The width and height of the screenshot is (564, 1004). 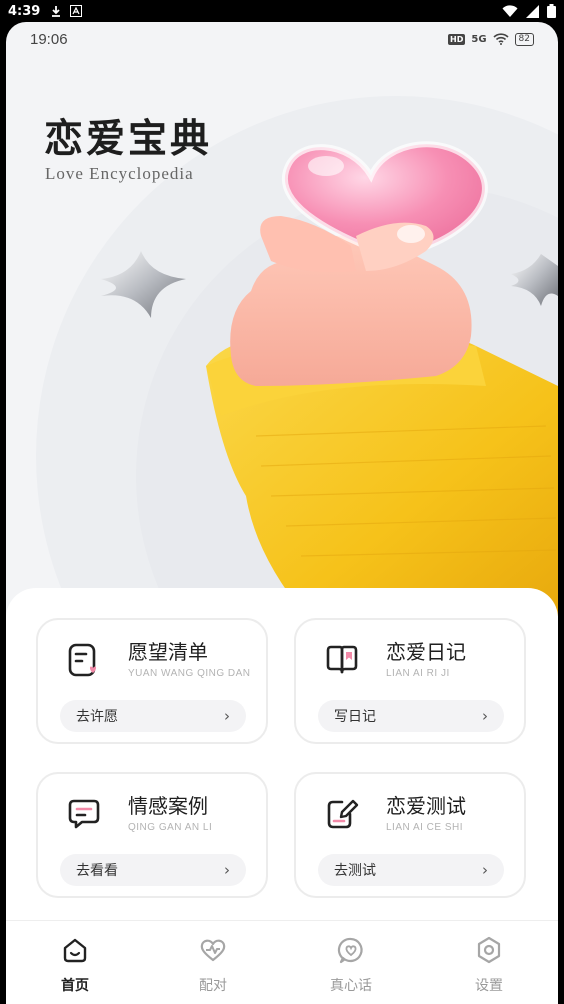 I want to click on signal-icon, so click(x=532, y=11).